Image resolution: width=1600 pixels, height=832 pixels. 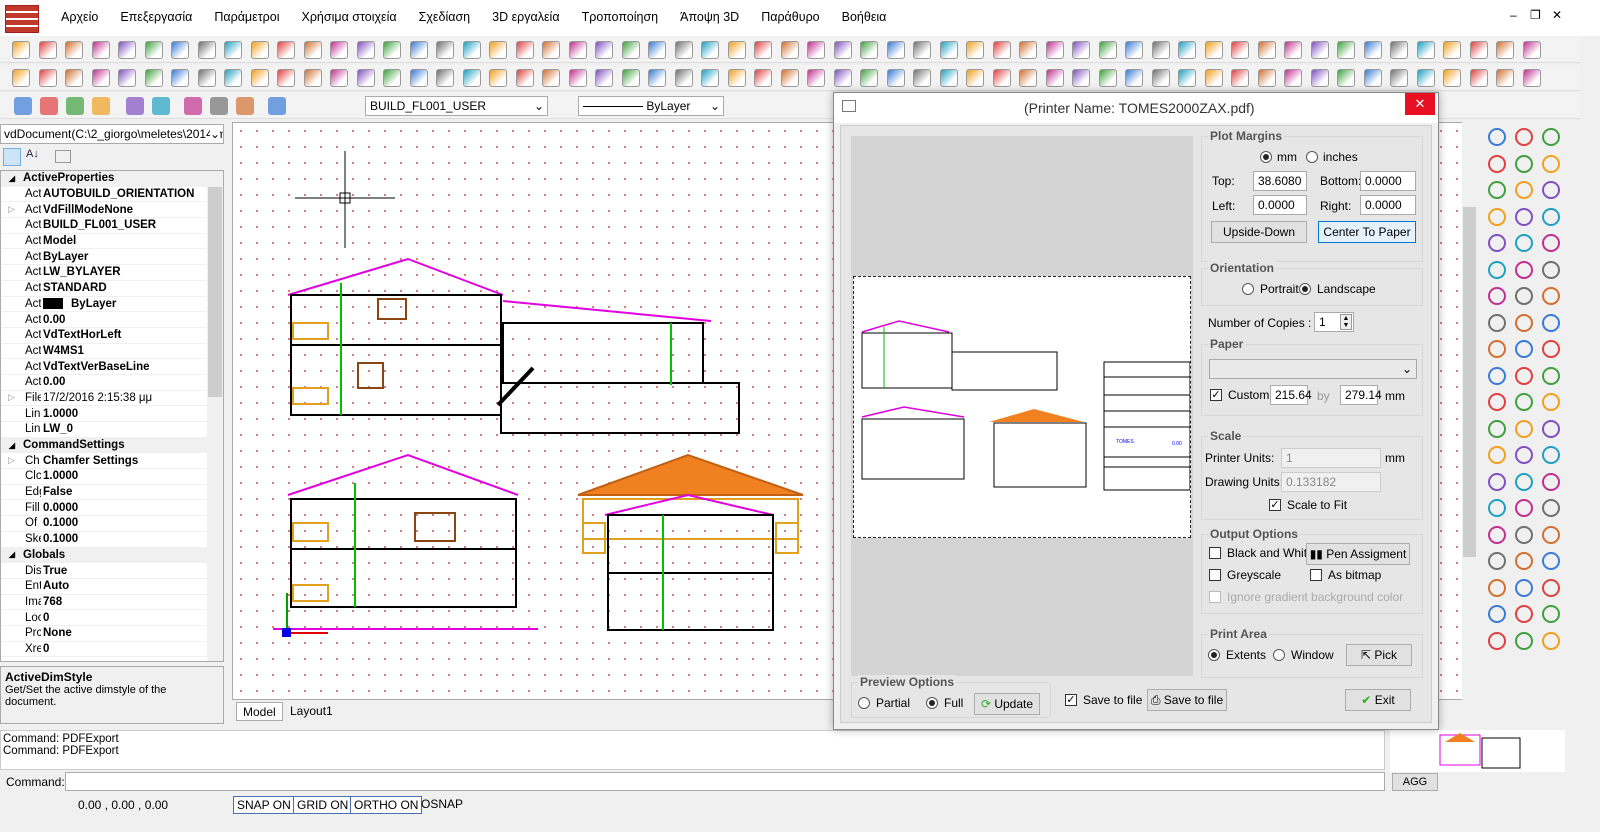 I want to click on property-grid-scrollbar, so click(x=215, y=416).